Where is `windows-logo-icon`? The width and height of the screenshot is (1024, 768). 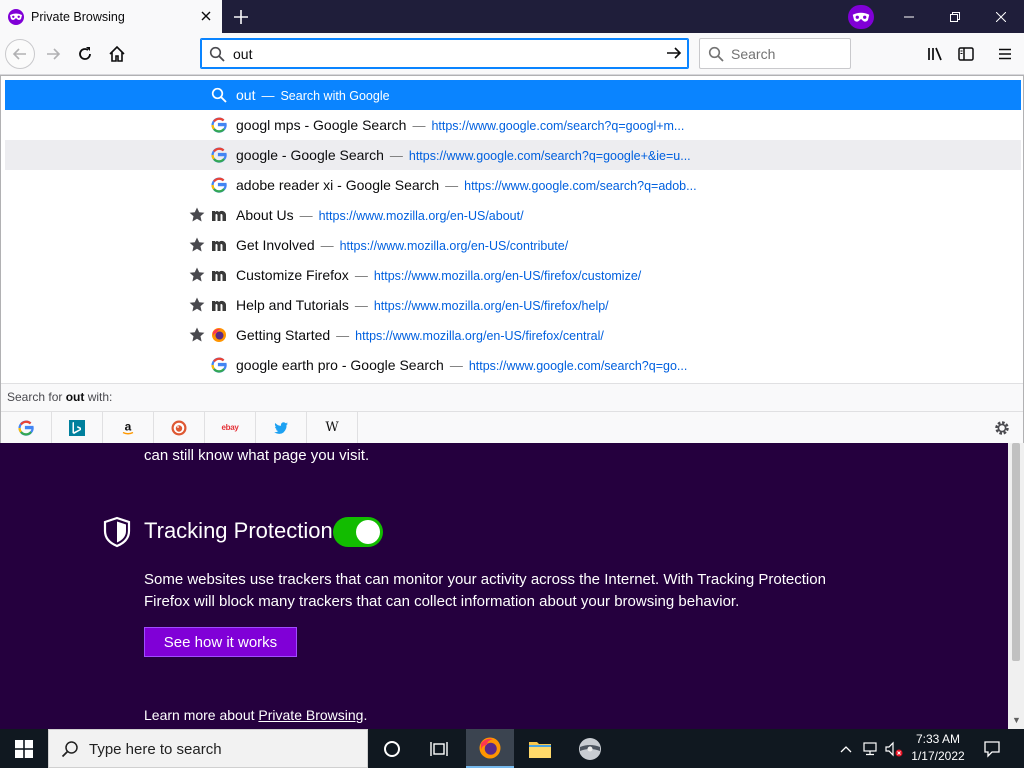 windows-logo-icon is located at coordinates (24, 748).